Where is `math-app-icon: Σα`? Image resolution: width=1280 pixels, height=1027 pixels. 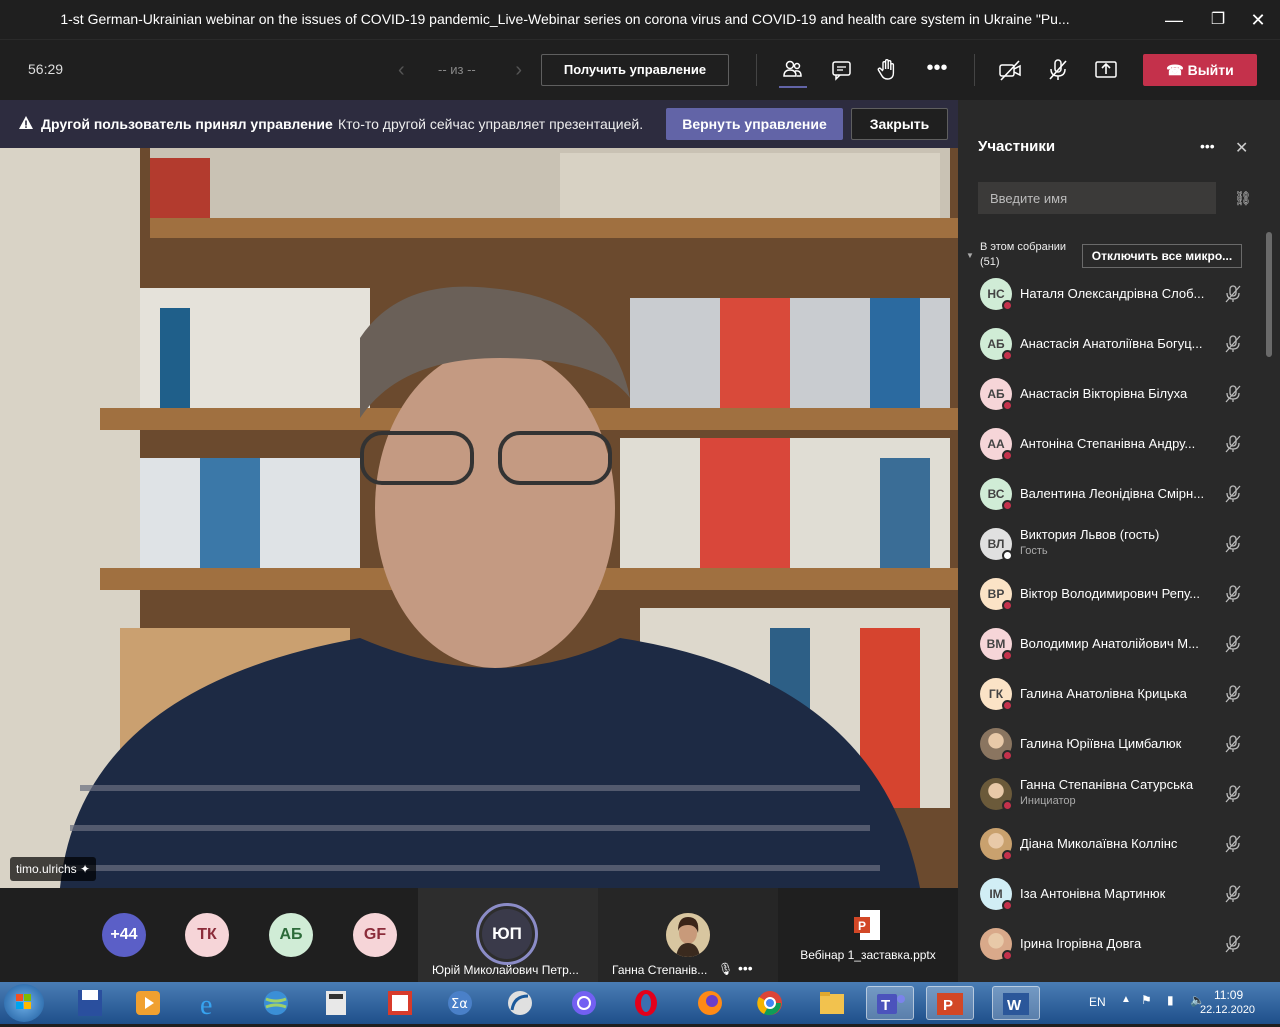 math-app-icon: Σα is located at coordinates (460, 1003).